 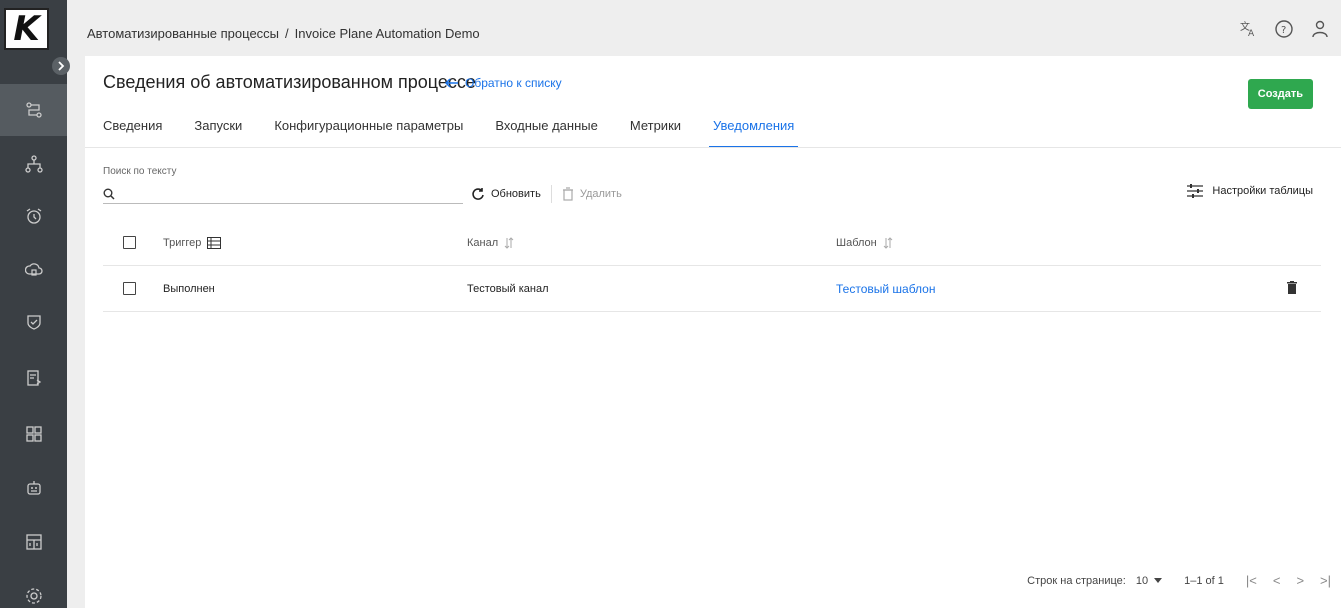 I want to click on sidebar-item-hierarchy, so click(x=33, y=164).